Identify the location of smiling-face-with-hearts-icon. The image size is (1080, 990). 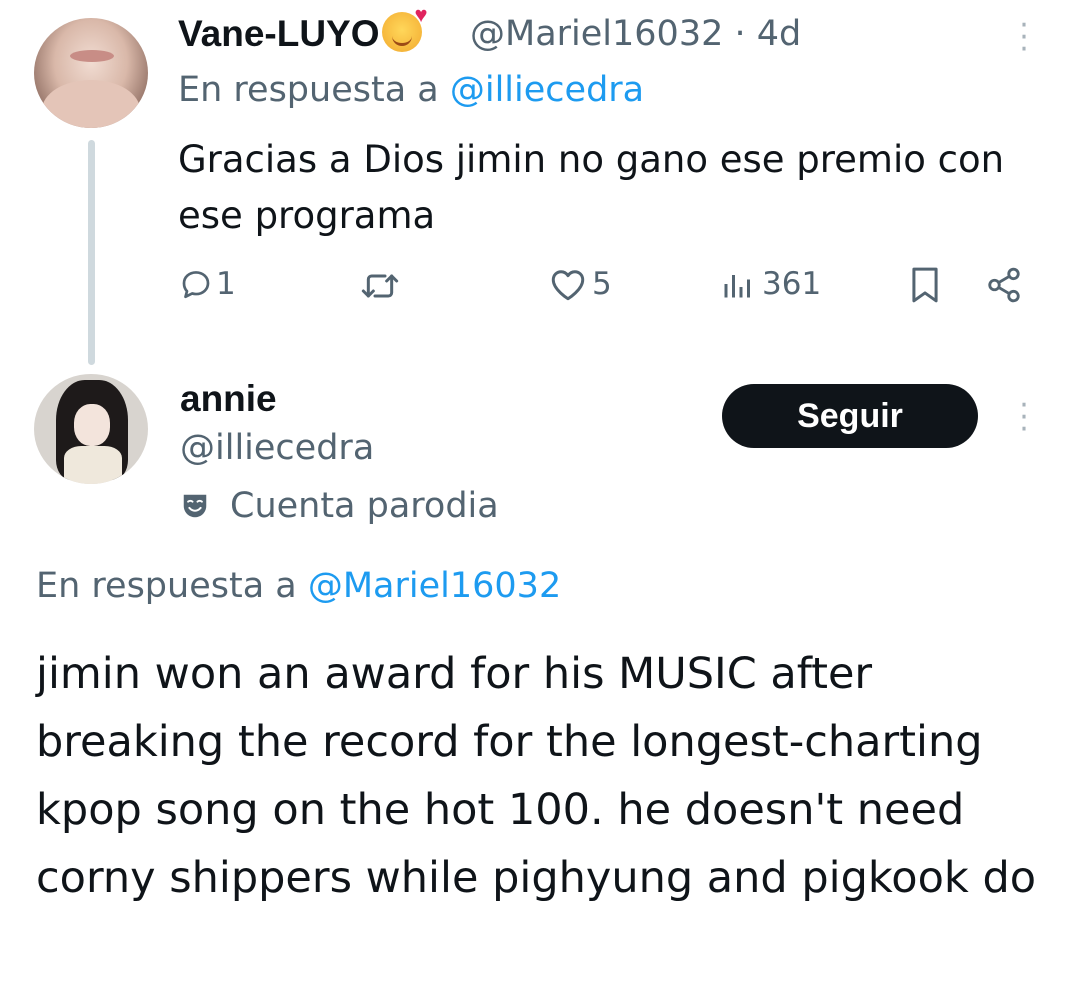
(404, 27).